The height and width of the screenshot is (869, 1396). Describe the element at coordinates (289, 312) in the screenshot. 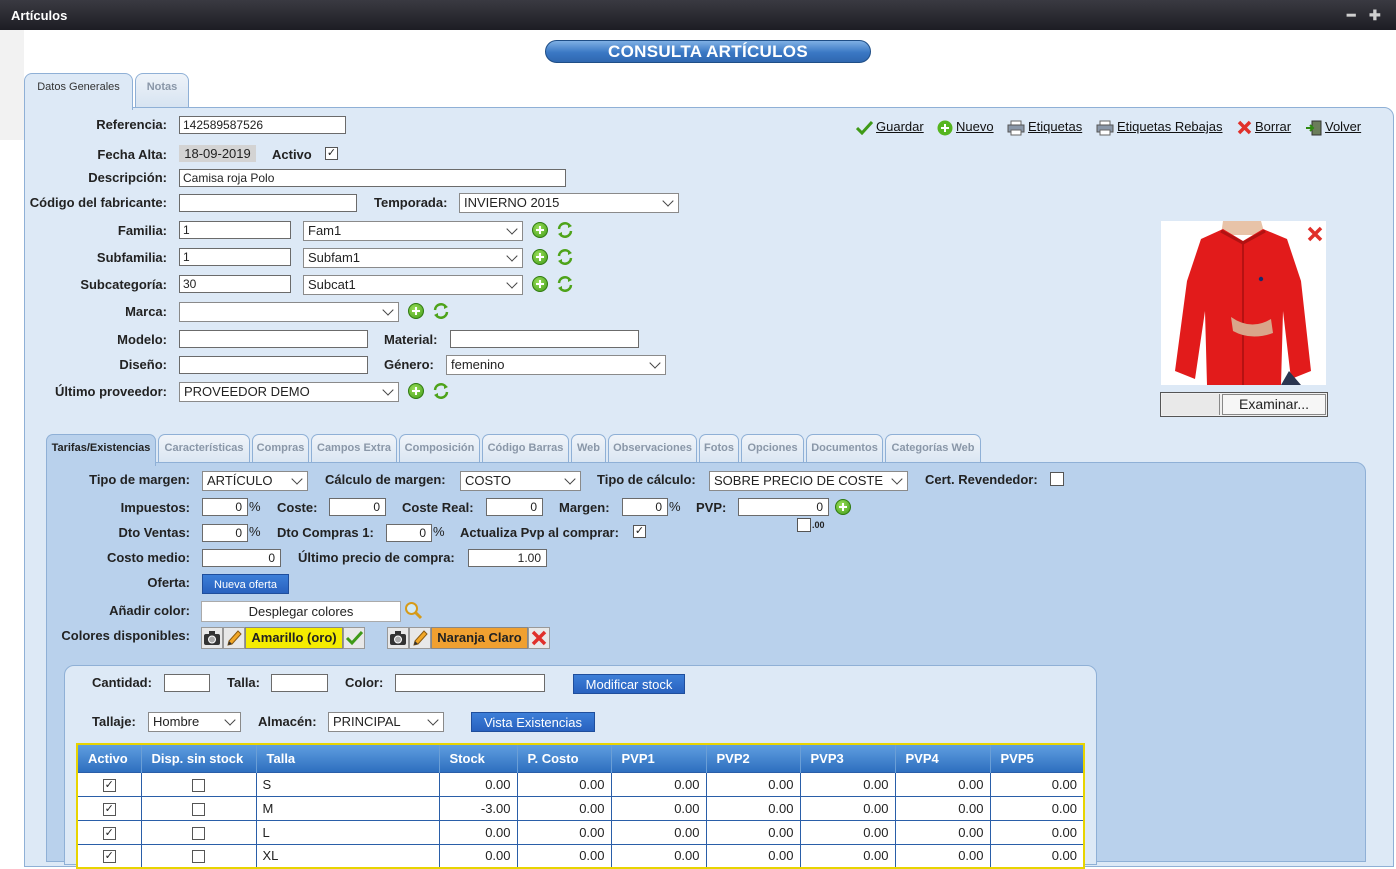

I see `marca-select` at that location.